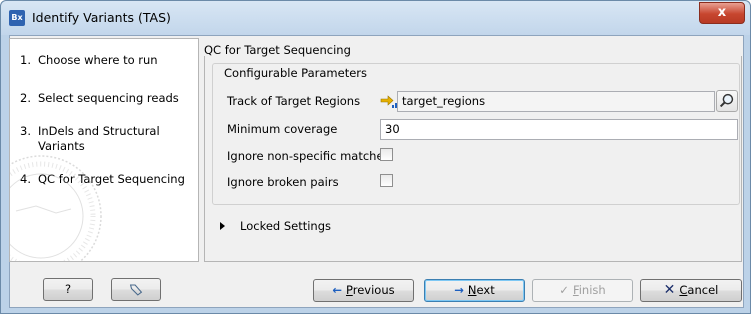 The width and height of the screenshot is (751, 314). I want to click on window-title: Identify Variants (TAS), so click(101, 17).